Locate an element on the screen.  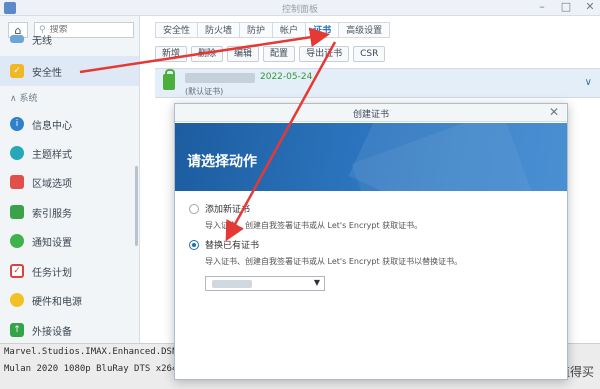
dialog-title-bar: 创建证书 ✕ is located at coordinates (371, 113).